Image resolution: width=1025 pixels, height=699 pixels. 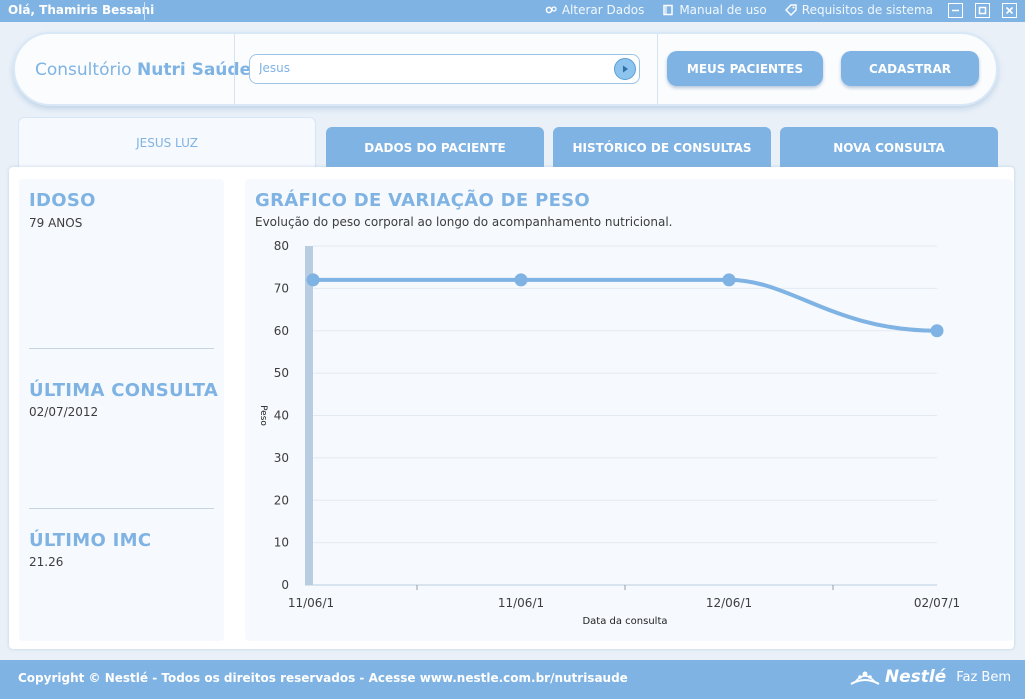 I want to click on y-tick-label: 20, so click(x=281, y=500).